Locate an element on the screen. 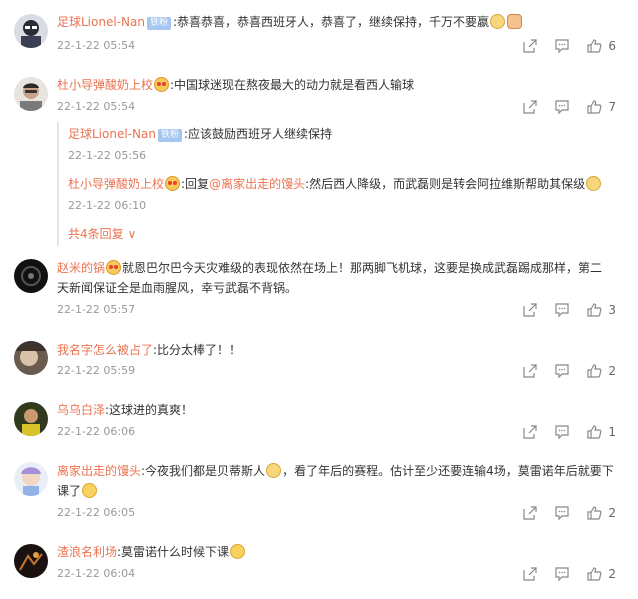 The width and height of the screenshot is (638, 599). comment-text: 乌乌白泽:这球进的真爽！ is located at coordinates (338, 410).